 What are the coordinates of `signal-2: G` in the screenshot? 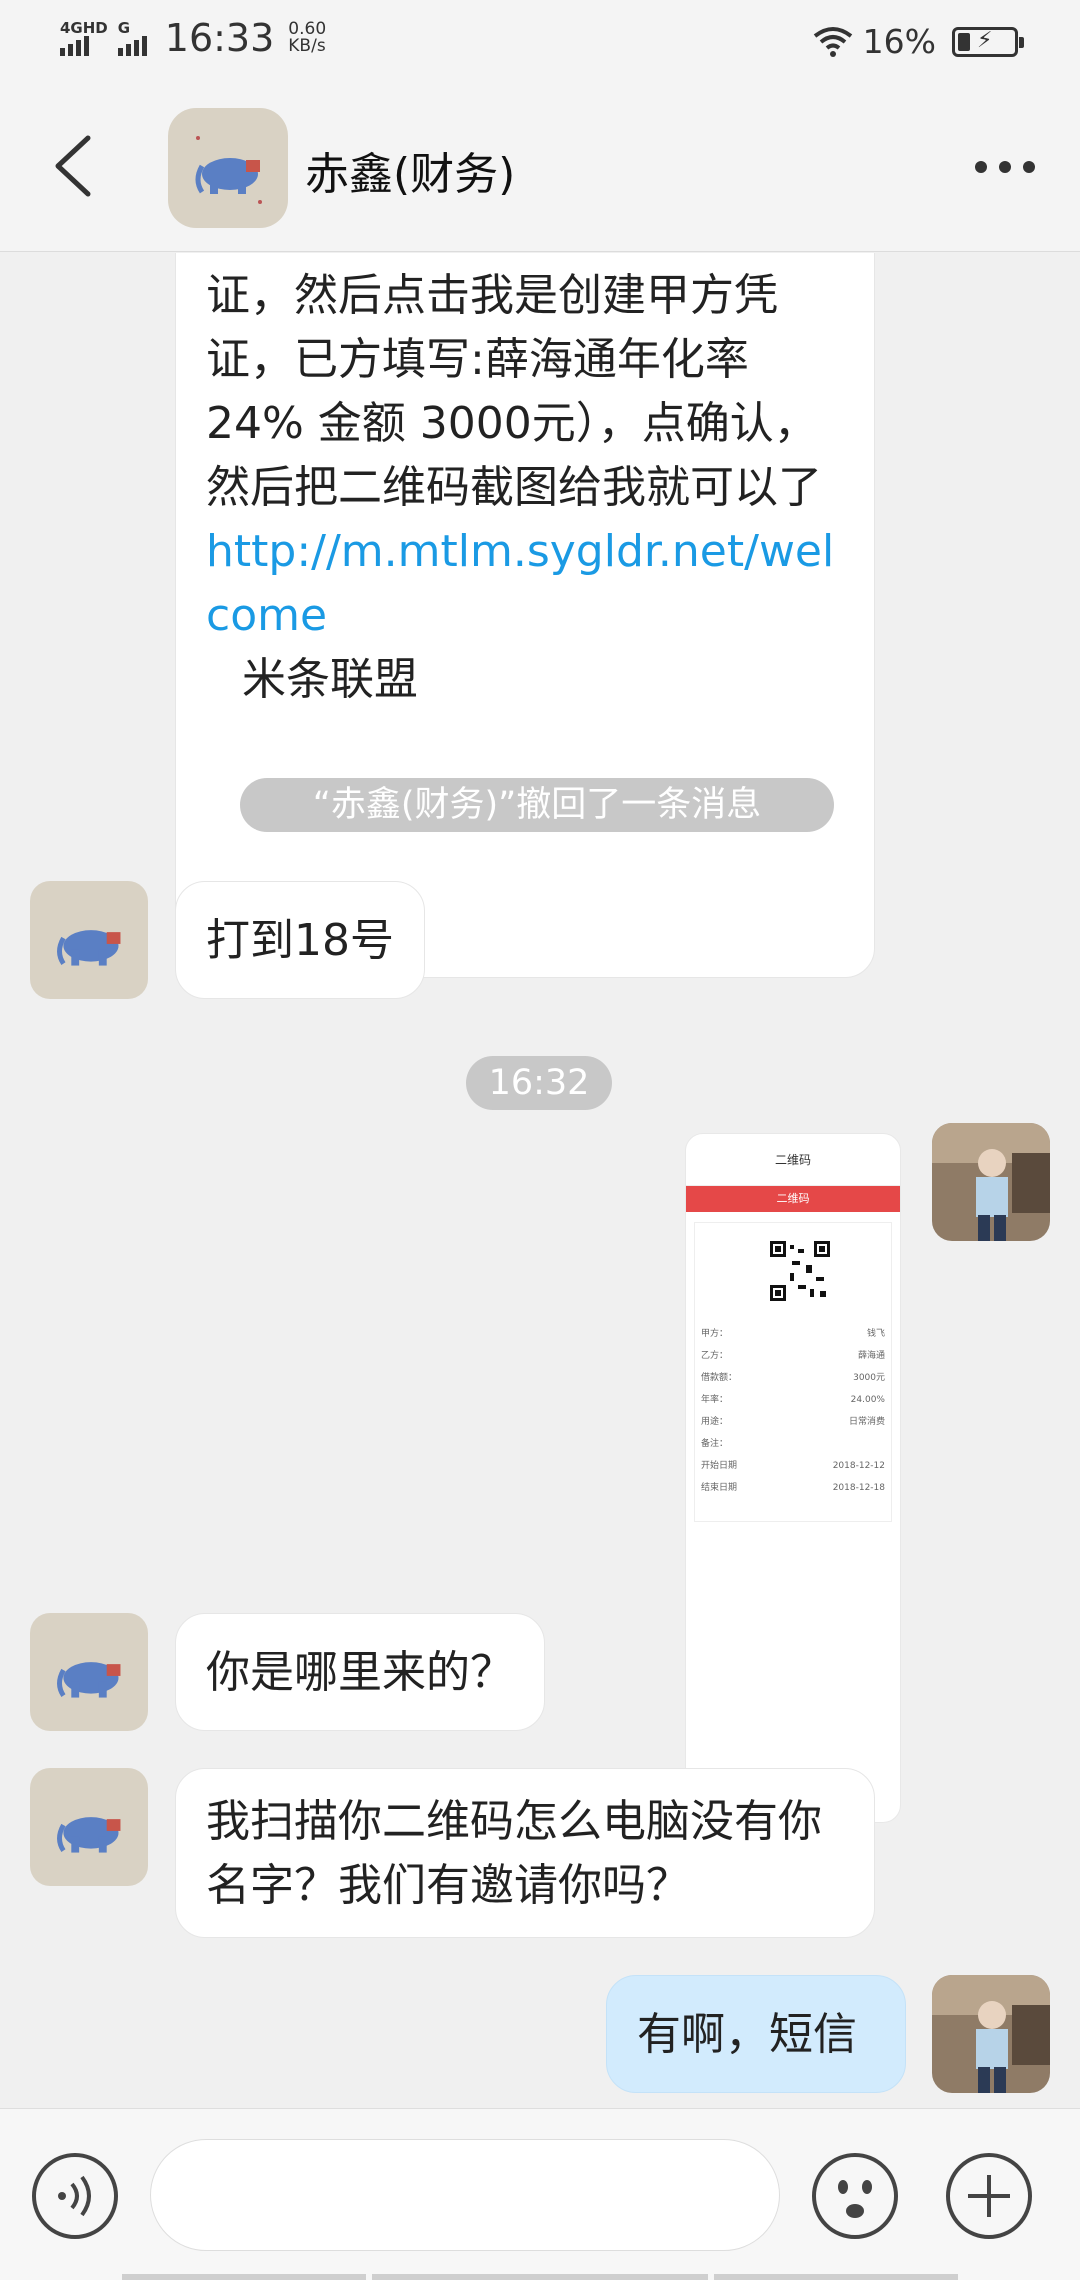 It's located at (132, 37).